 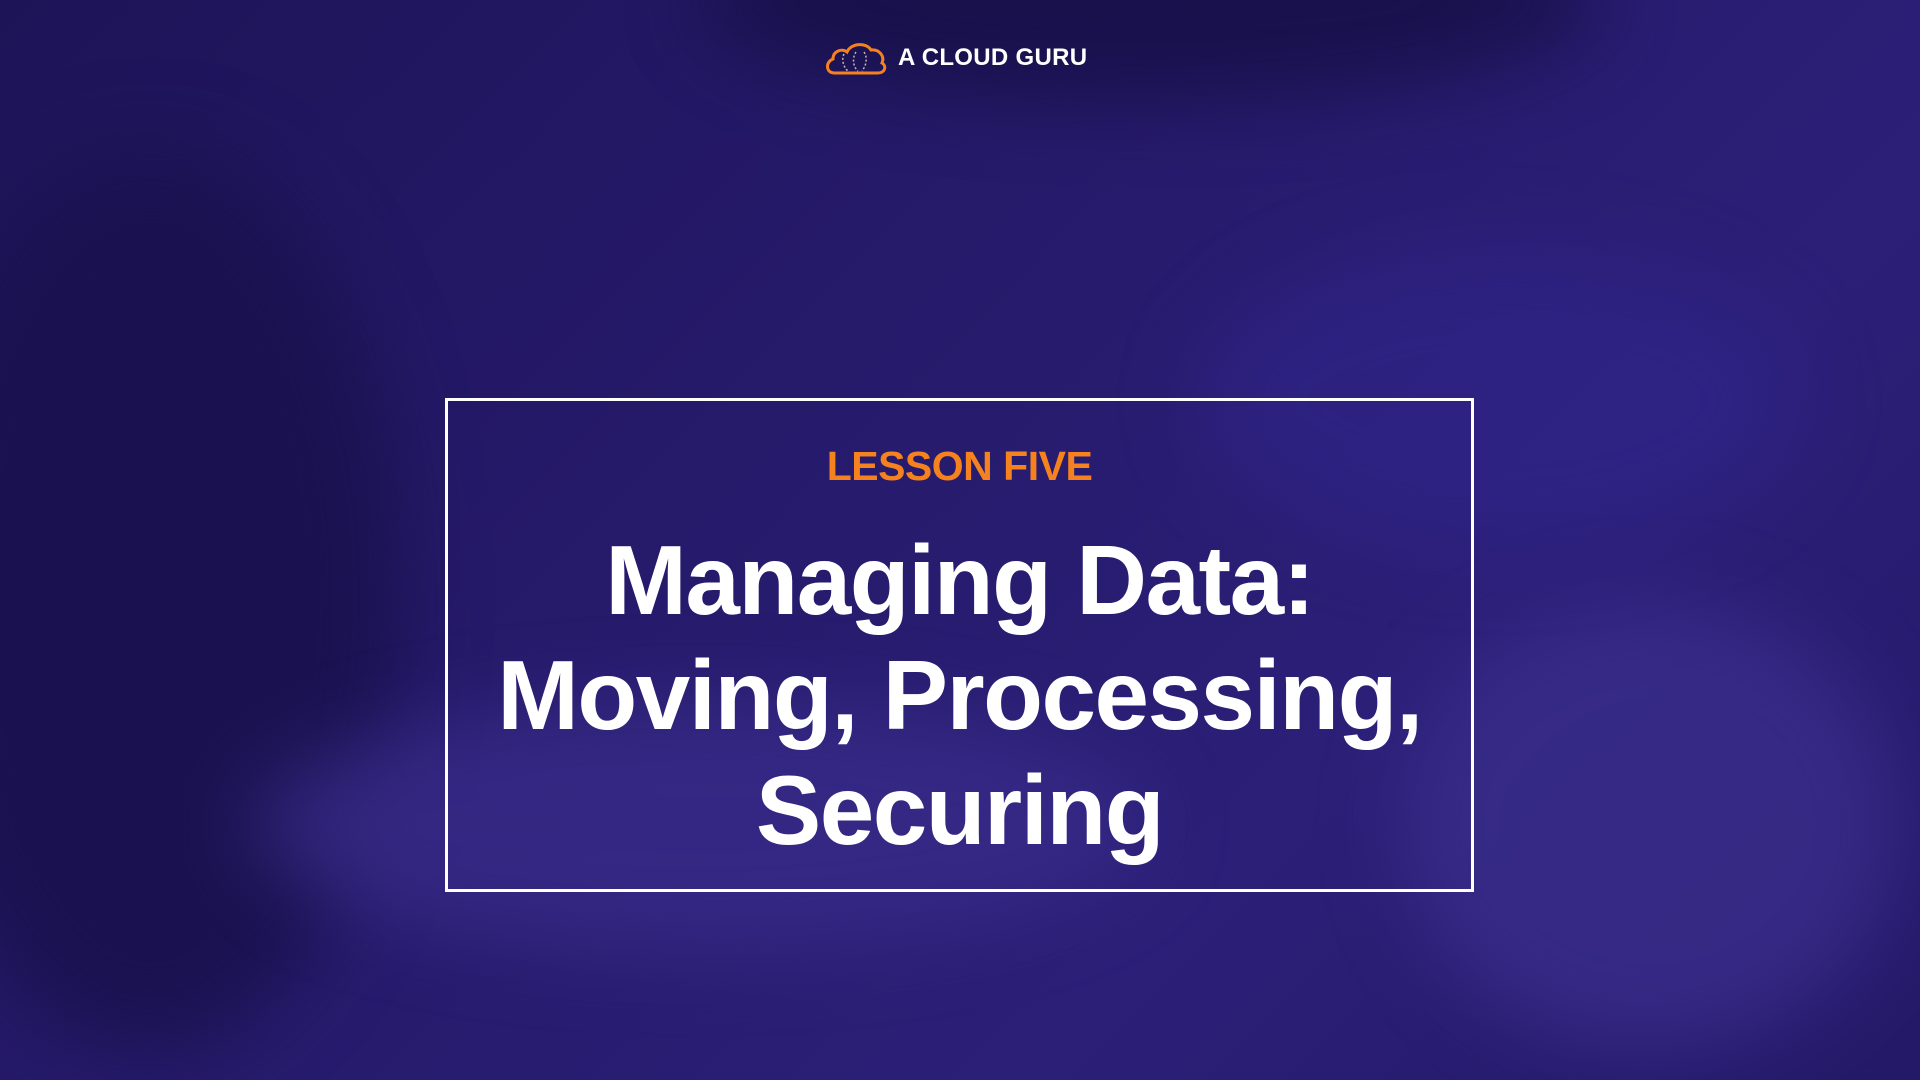 What do you see at coordinates (960, 810) in the screenshot?
I see `title-line: Securing` at bounding box center [960, 810].